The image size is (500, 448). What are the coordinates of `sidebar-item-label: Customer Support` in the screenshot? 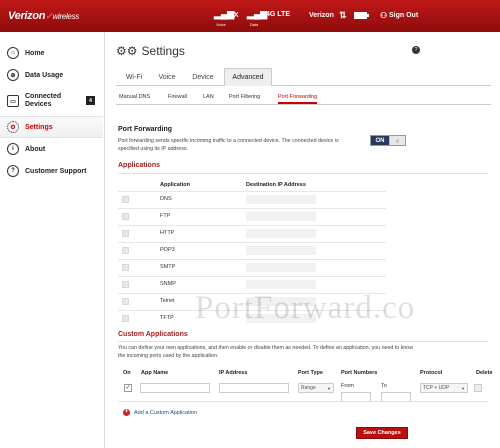 It's located at (56, 171).